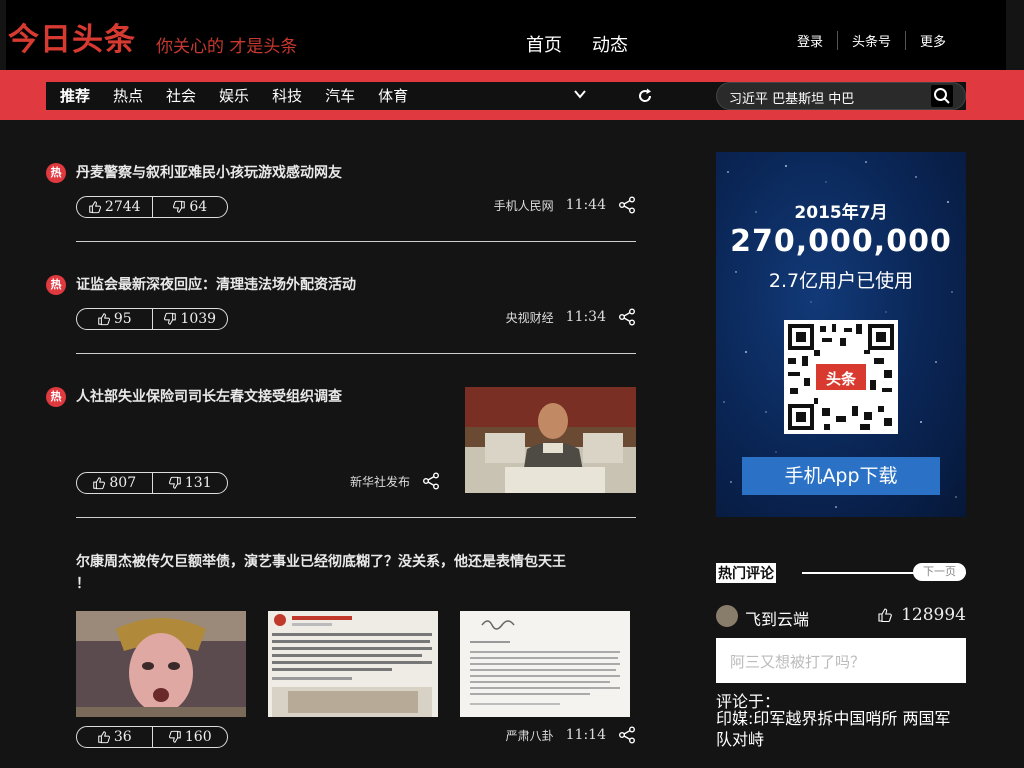 The width and height of the screenshot is (1024, 768). Describe the element at coordinates (181, 95) in the screenshot. I see `tab-society: 社会` at that location.